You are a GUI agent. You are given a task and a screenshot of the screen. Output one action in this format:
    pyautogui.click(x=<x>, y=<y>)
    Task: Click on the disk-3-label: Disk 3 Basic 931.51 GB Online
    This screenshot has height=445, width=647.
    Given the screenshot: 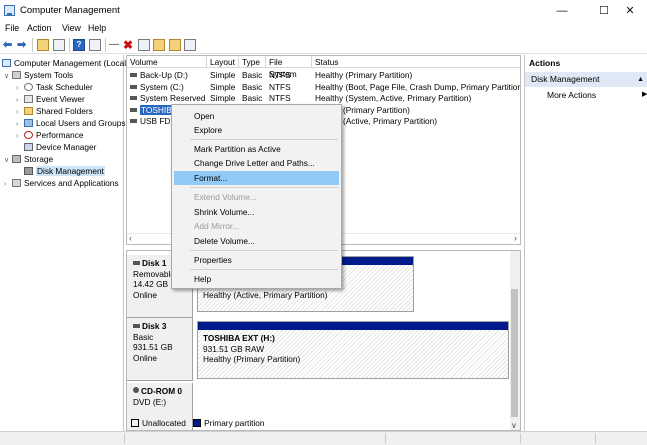 What is the action you would take?
    pyautogui.click(x=160, y=349)
    